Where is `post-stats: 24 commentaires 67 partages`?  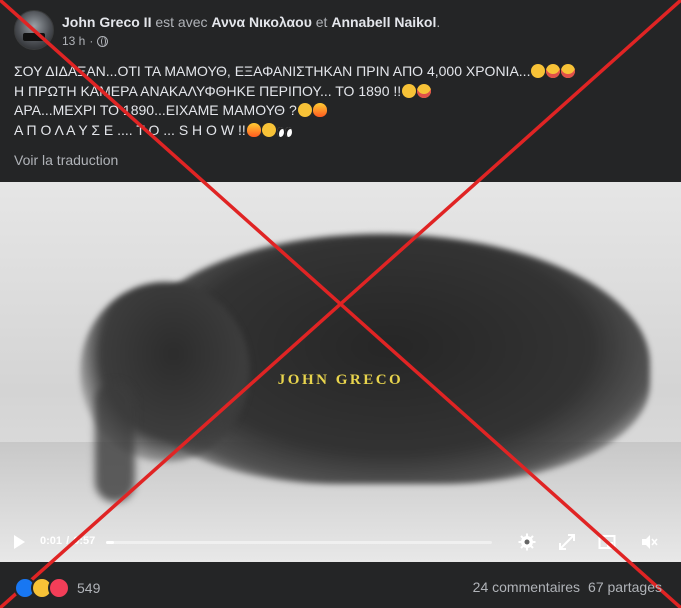 post-stats: 24 commentaires 67 partages is located at coordinates (567, 587).